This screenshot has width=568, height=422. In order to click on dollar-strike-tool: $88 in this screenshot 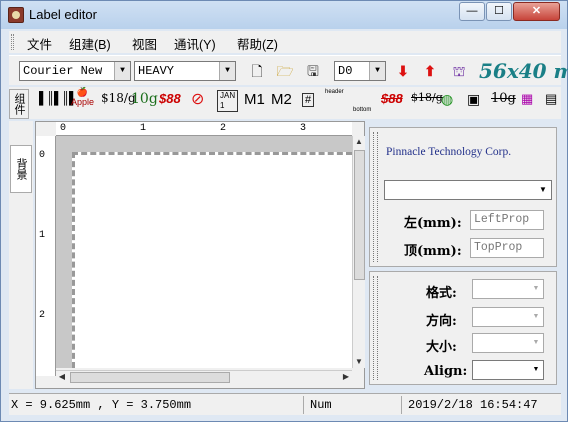, I will do `click(392, 98)`.